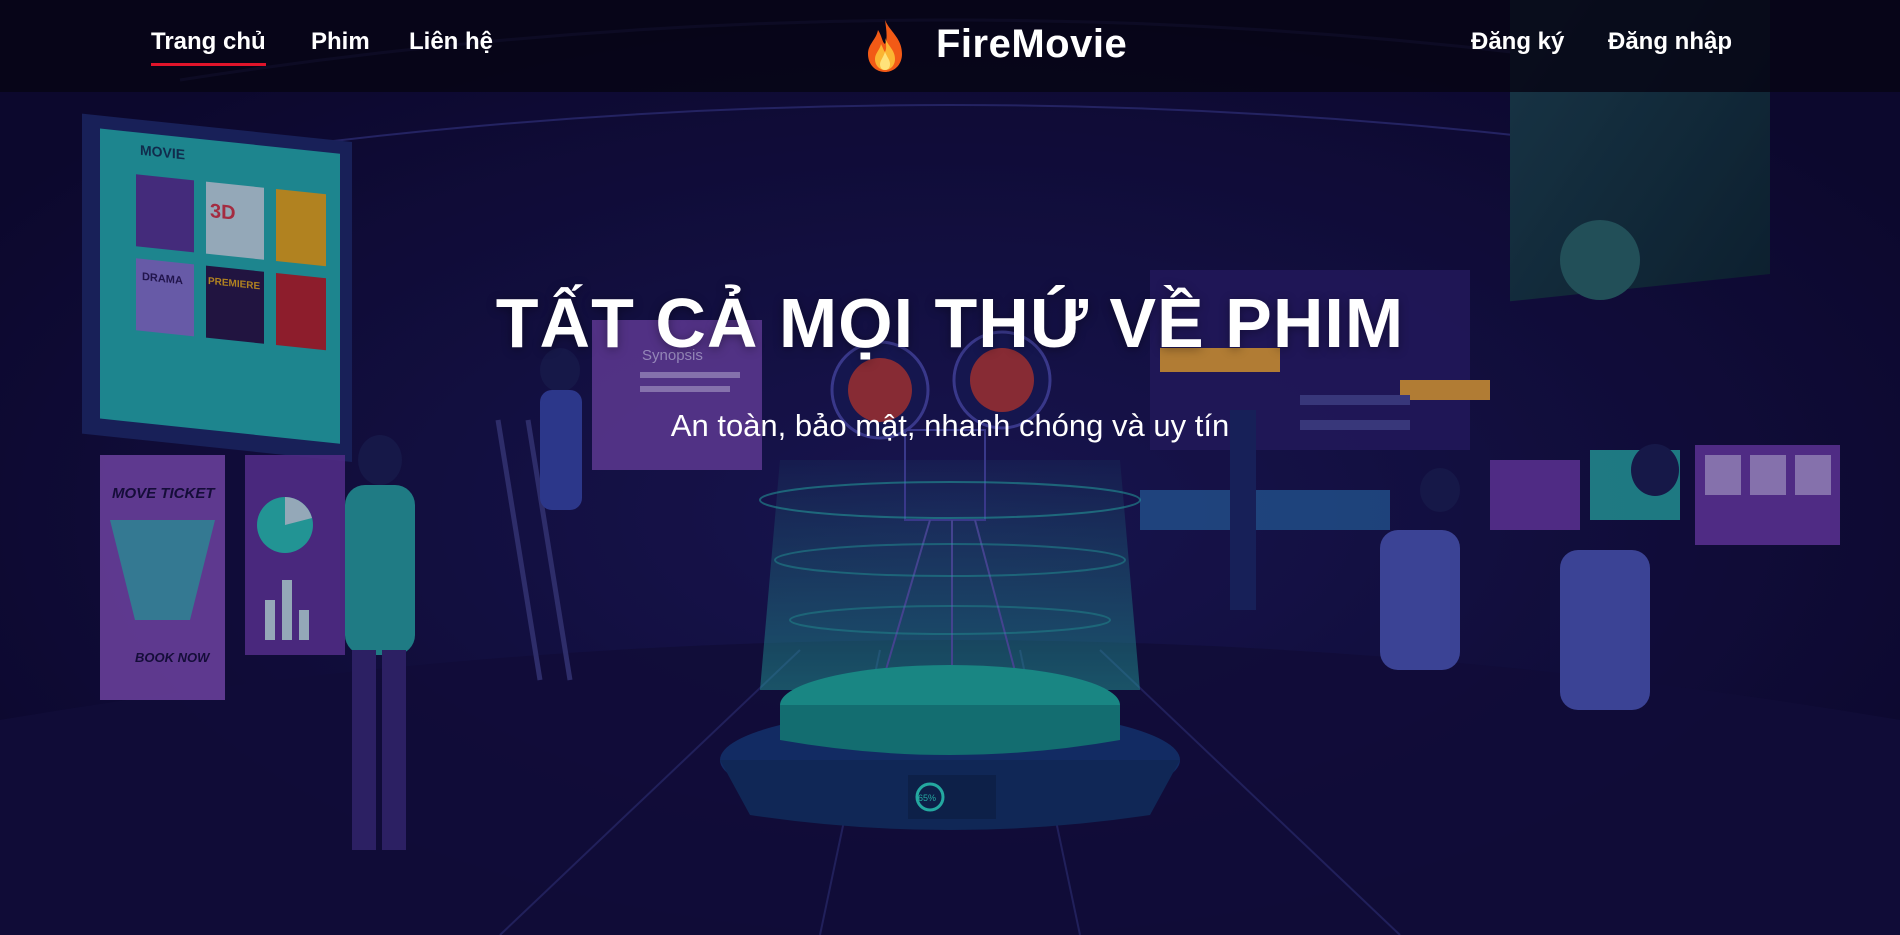  What do you see at coordinates (1670, 42) in the screenshot?
I see `nav-link-login: Đăng nhập` at bounding box center [1670, 42].